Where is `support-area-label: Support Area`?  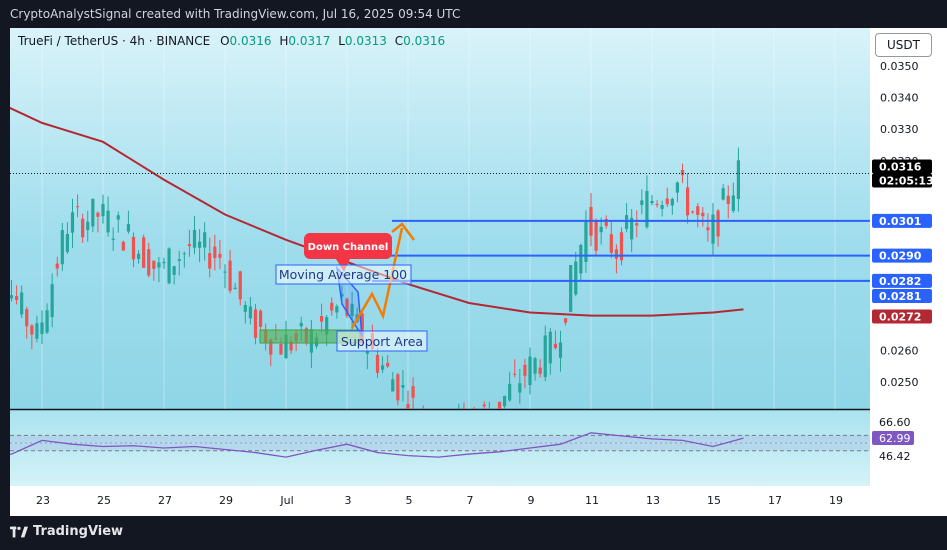
support-area-label: Support Area is located at coordinates (382, 341).